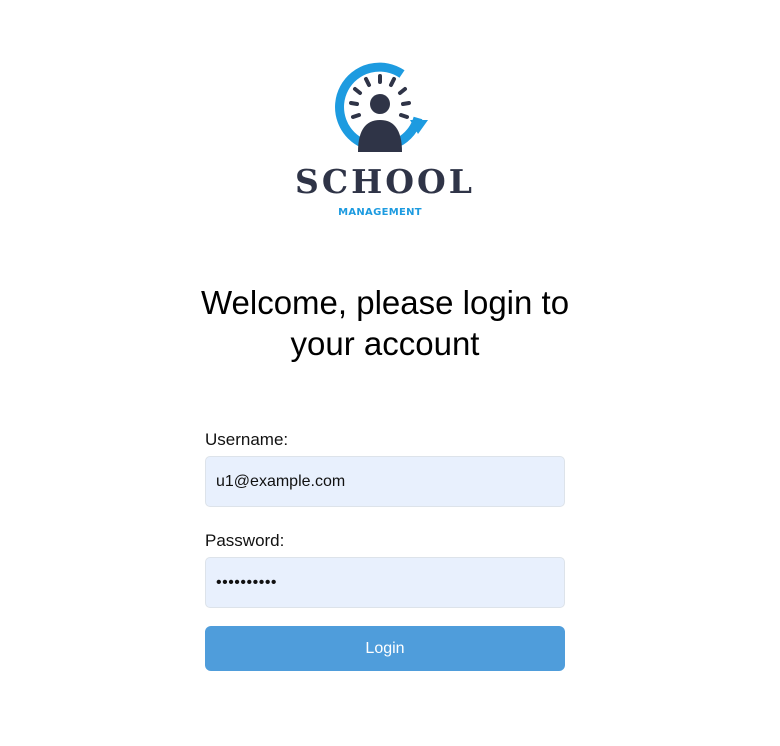 The height and width of the screenshot is (746, 780). I want to click on login-button: Login, so click(385, 648).